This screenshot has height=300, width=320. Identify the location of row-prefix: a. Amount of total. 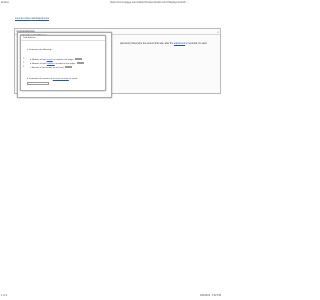
(38, 59).